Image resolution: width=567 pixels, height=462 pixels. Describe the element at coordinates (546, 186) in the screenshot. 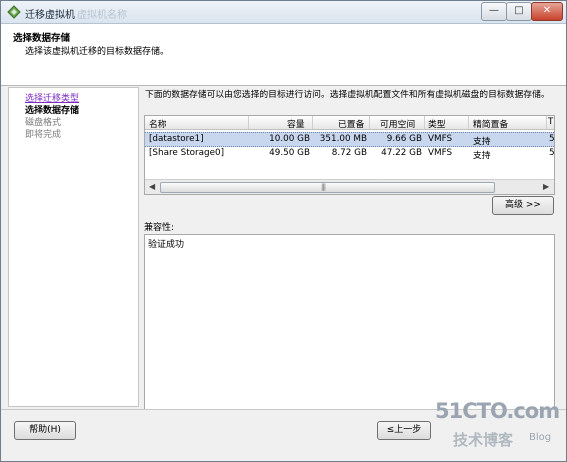

I see `scroll-right-arrow-icon: ▶` at that location.